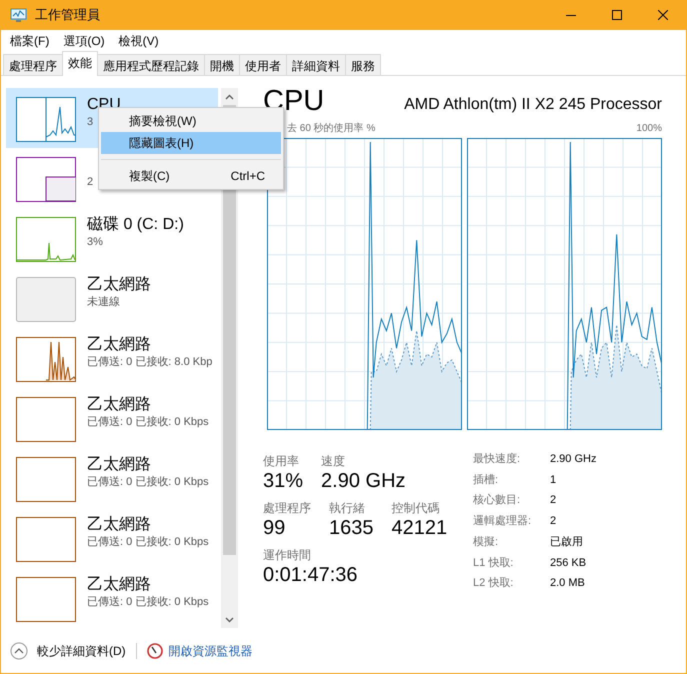  Describe the element at coordinates (287, 555) in the screenshot. I see `stat-label: 運作時間` at that location.